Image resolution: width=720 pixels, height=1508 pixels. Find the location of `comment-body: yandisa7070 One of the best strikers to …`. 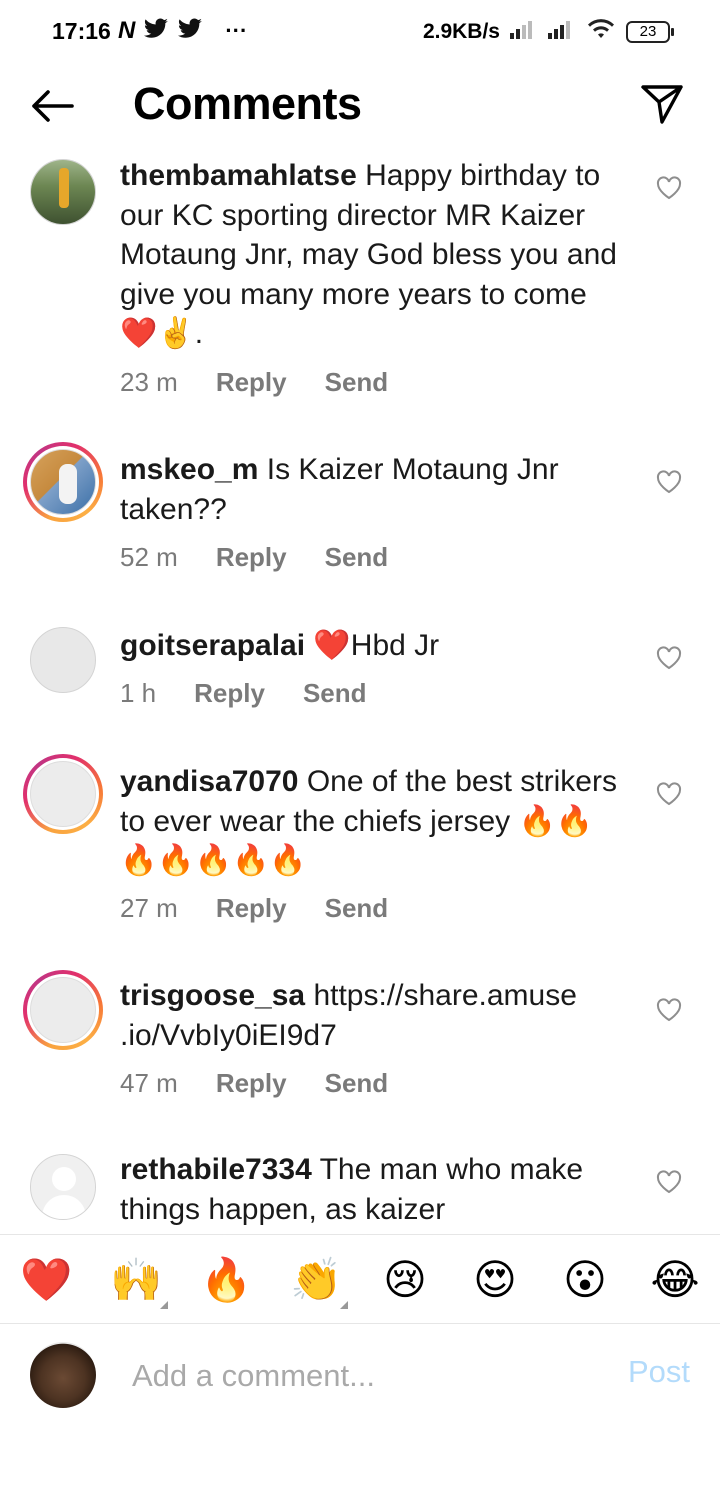

comment-body: yandisa7070 One of the best strikers to … is located at coordinates (375, 821).